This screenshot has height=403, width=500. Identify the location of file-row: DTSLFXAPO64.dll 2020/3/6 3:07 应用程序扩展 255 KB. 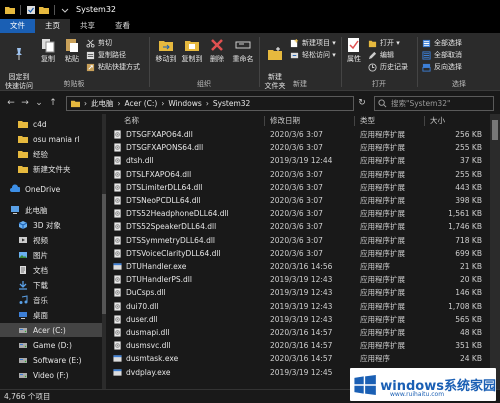
(298, 174).